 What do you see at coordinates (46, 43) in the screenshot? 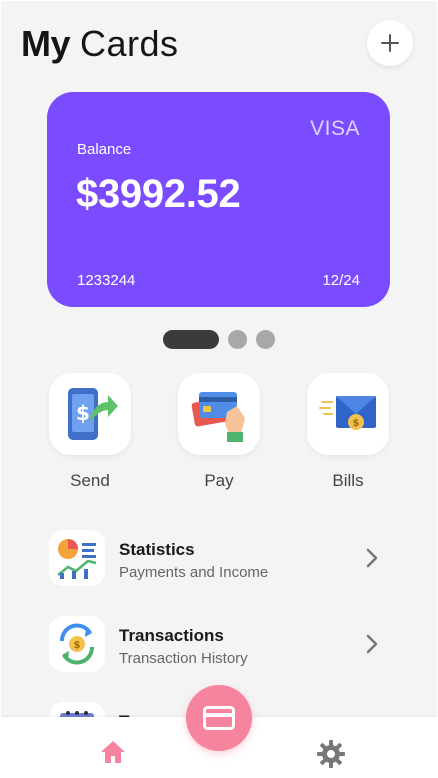
I see `title-bold: My` at bounding box center [46, 43].